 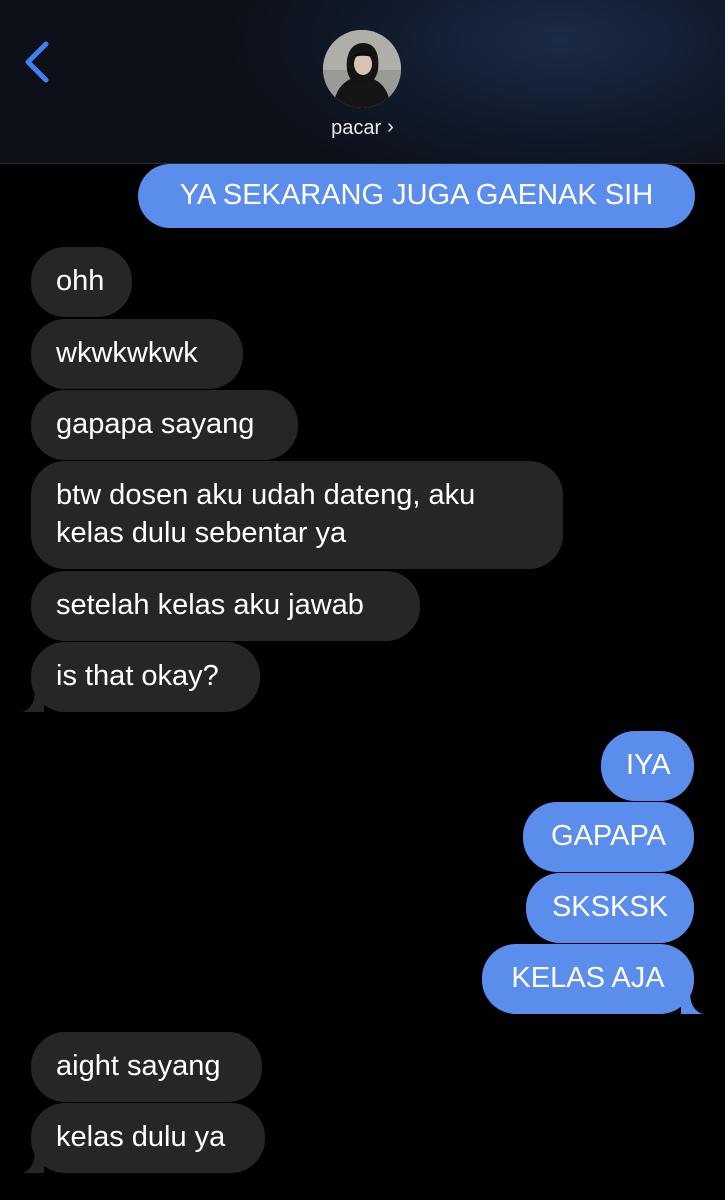 I want to click on contact-name: pacar, so click(x=356, y=128).